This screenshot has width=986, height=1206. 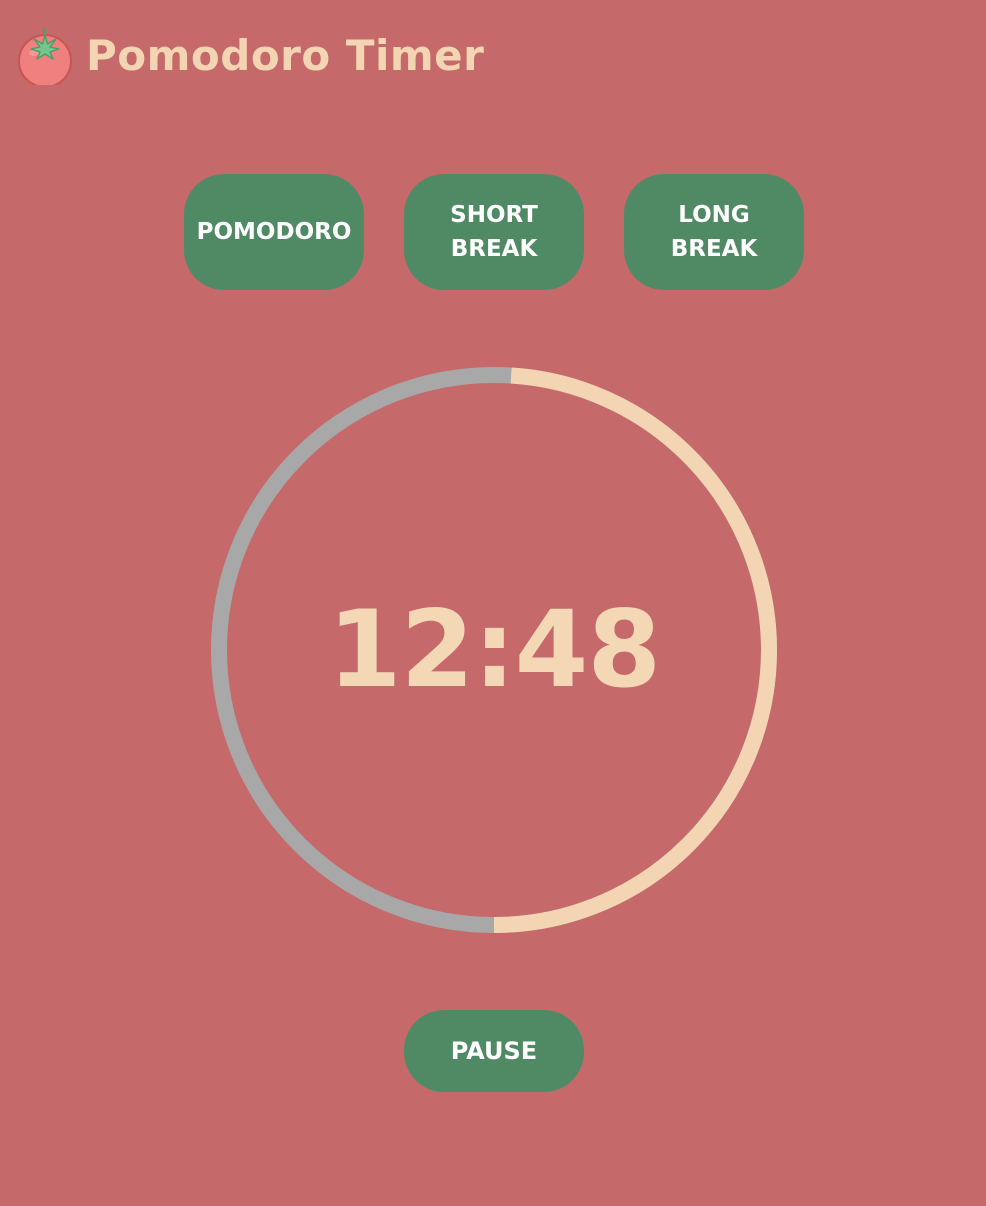 I want to click on short-break-mode-button: SHORT BREAK, so click(x=494, y=232).